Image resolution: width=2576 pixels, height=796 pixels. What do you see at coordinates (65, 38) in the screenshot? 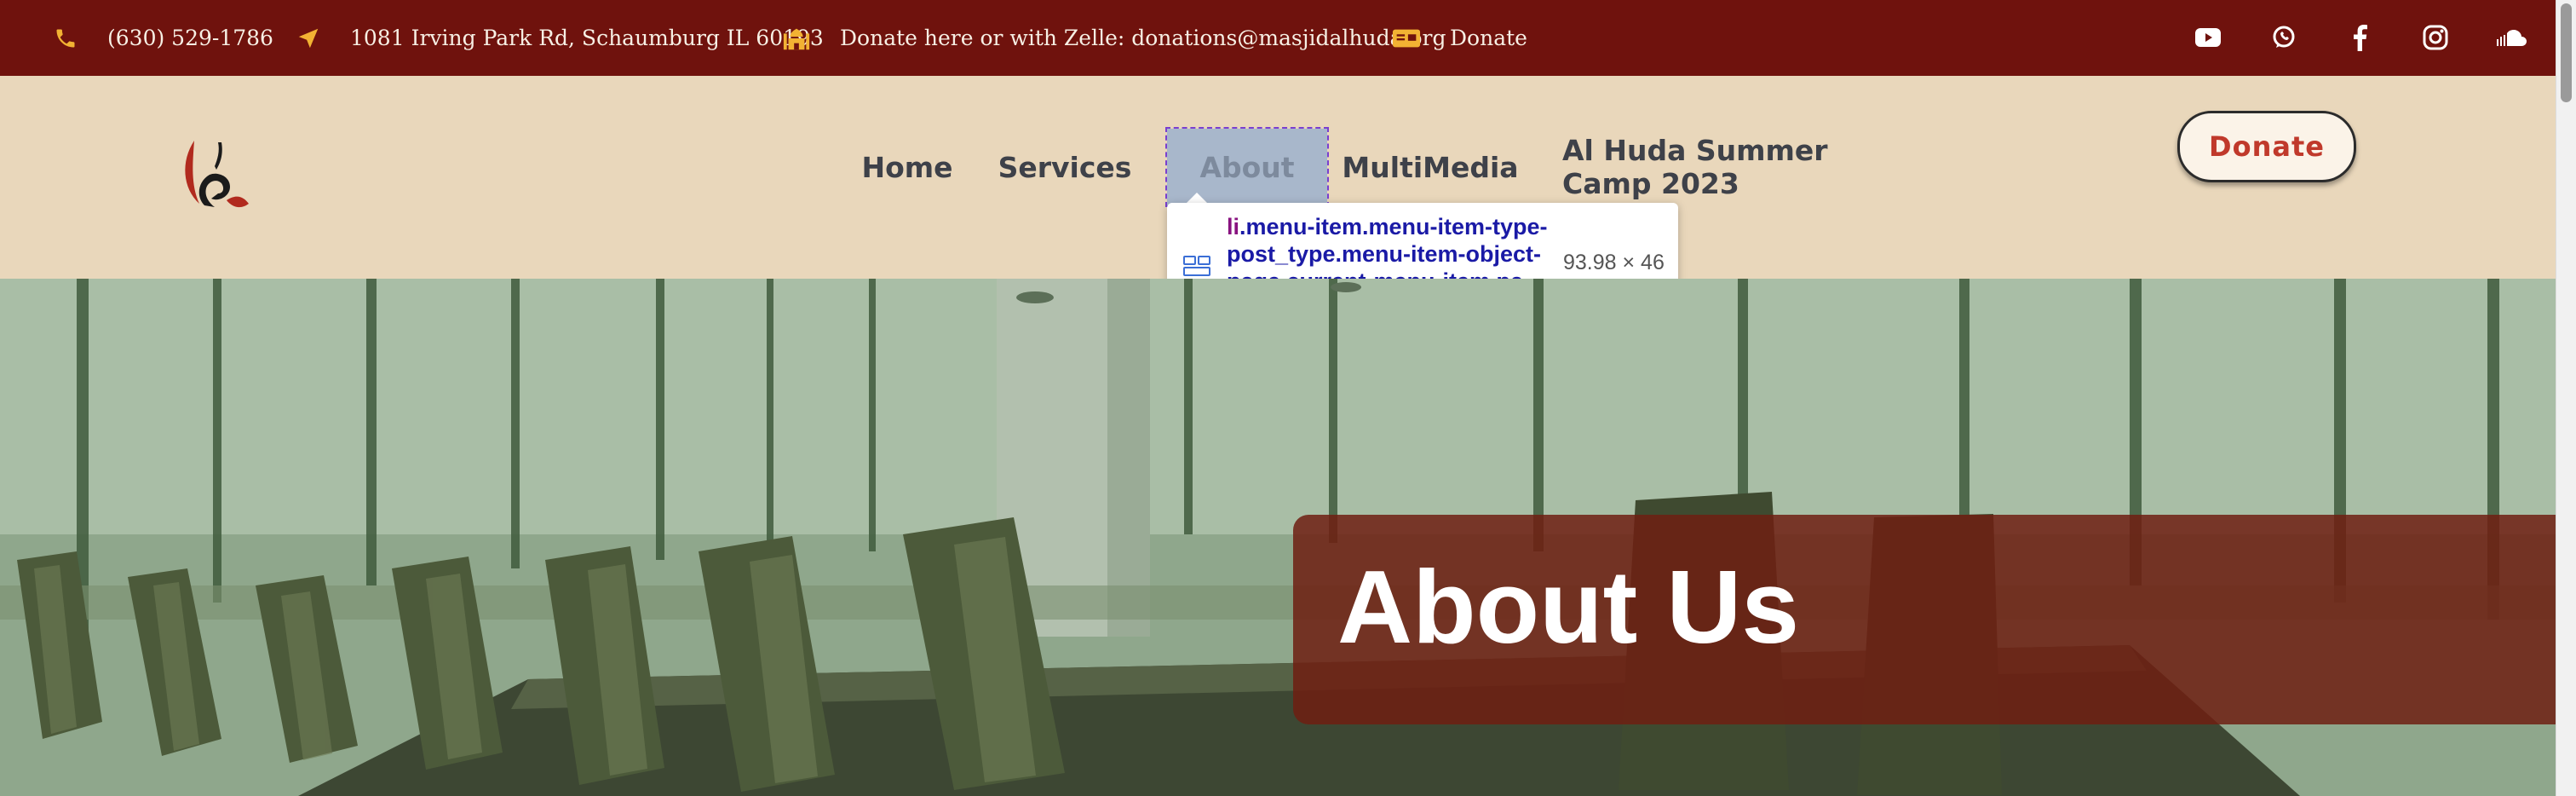
I see `phone-icon` at bounding box center [65, 38].